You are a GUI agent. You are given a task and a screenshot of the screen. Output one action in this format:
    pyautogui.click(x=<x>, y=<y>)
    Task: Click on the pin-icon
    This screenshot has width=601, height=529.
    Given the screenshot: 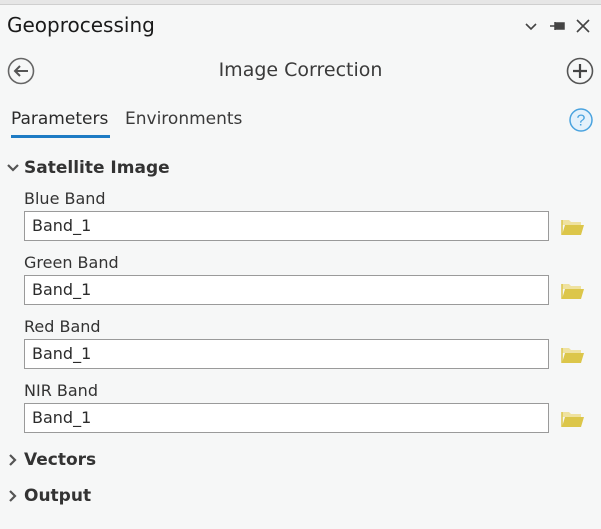 What is the action you would take?
    pyautogui.click(x=557, y=26)
    